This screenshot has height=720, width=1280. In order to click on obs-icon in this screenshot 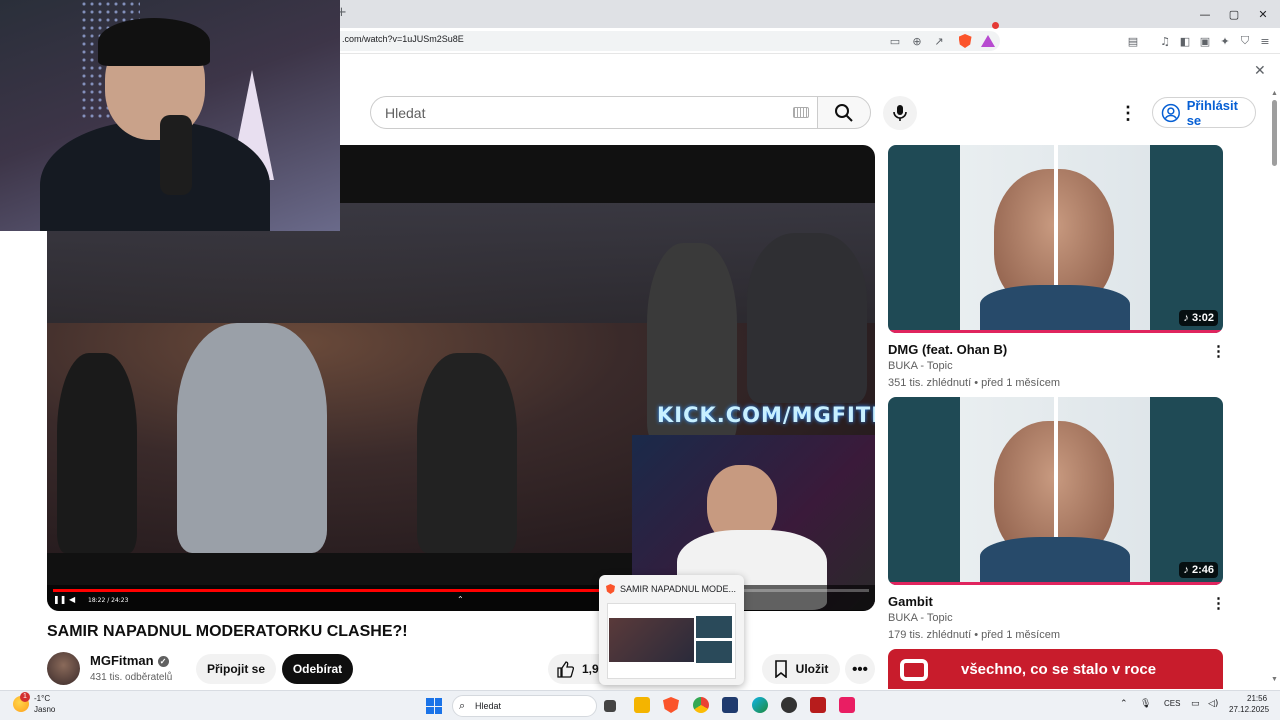, I will do `click(789, 705)`.